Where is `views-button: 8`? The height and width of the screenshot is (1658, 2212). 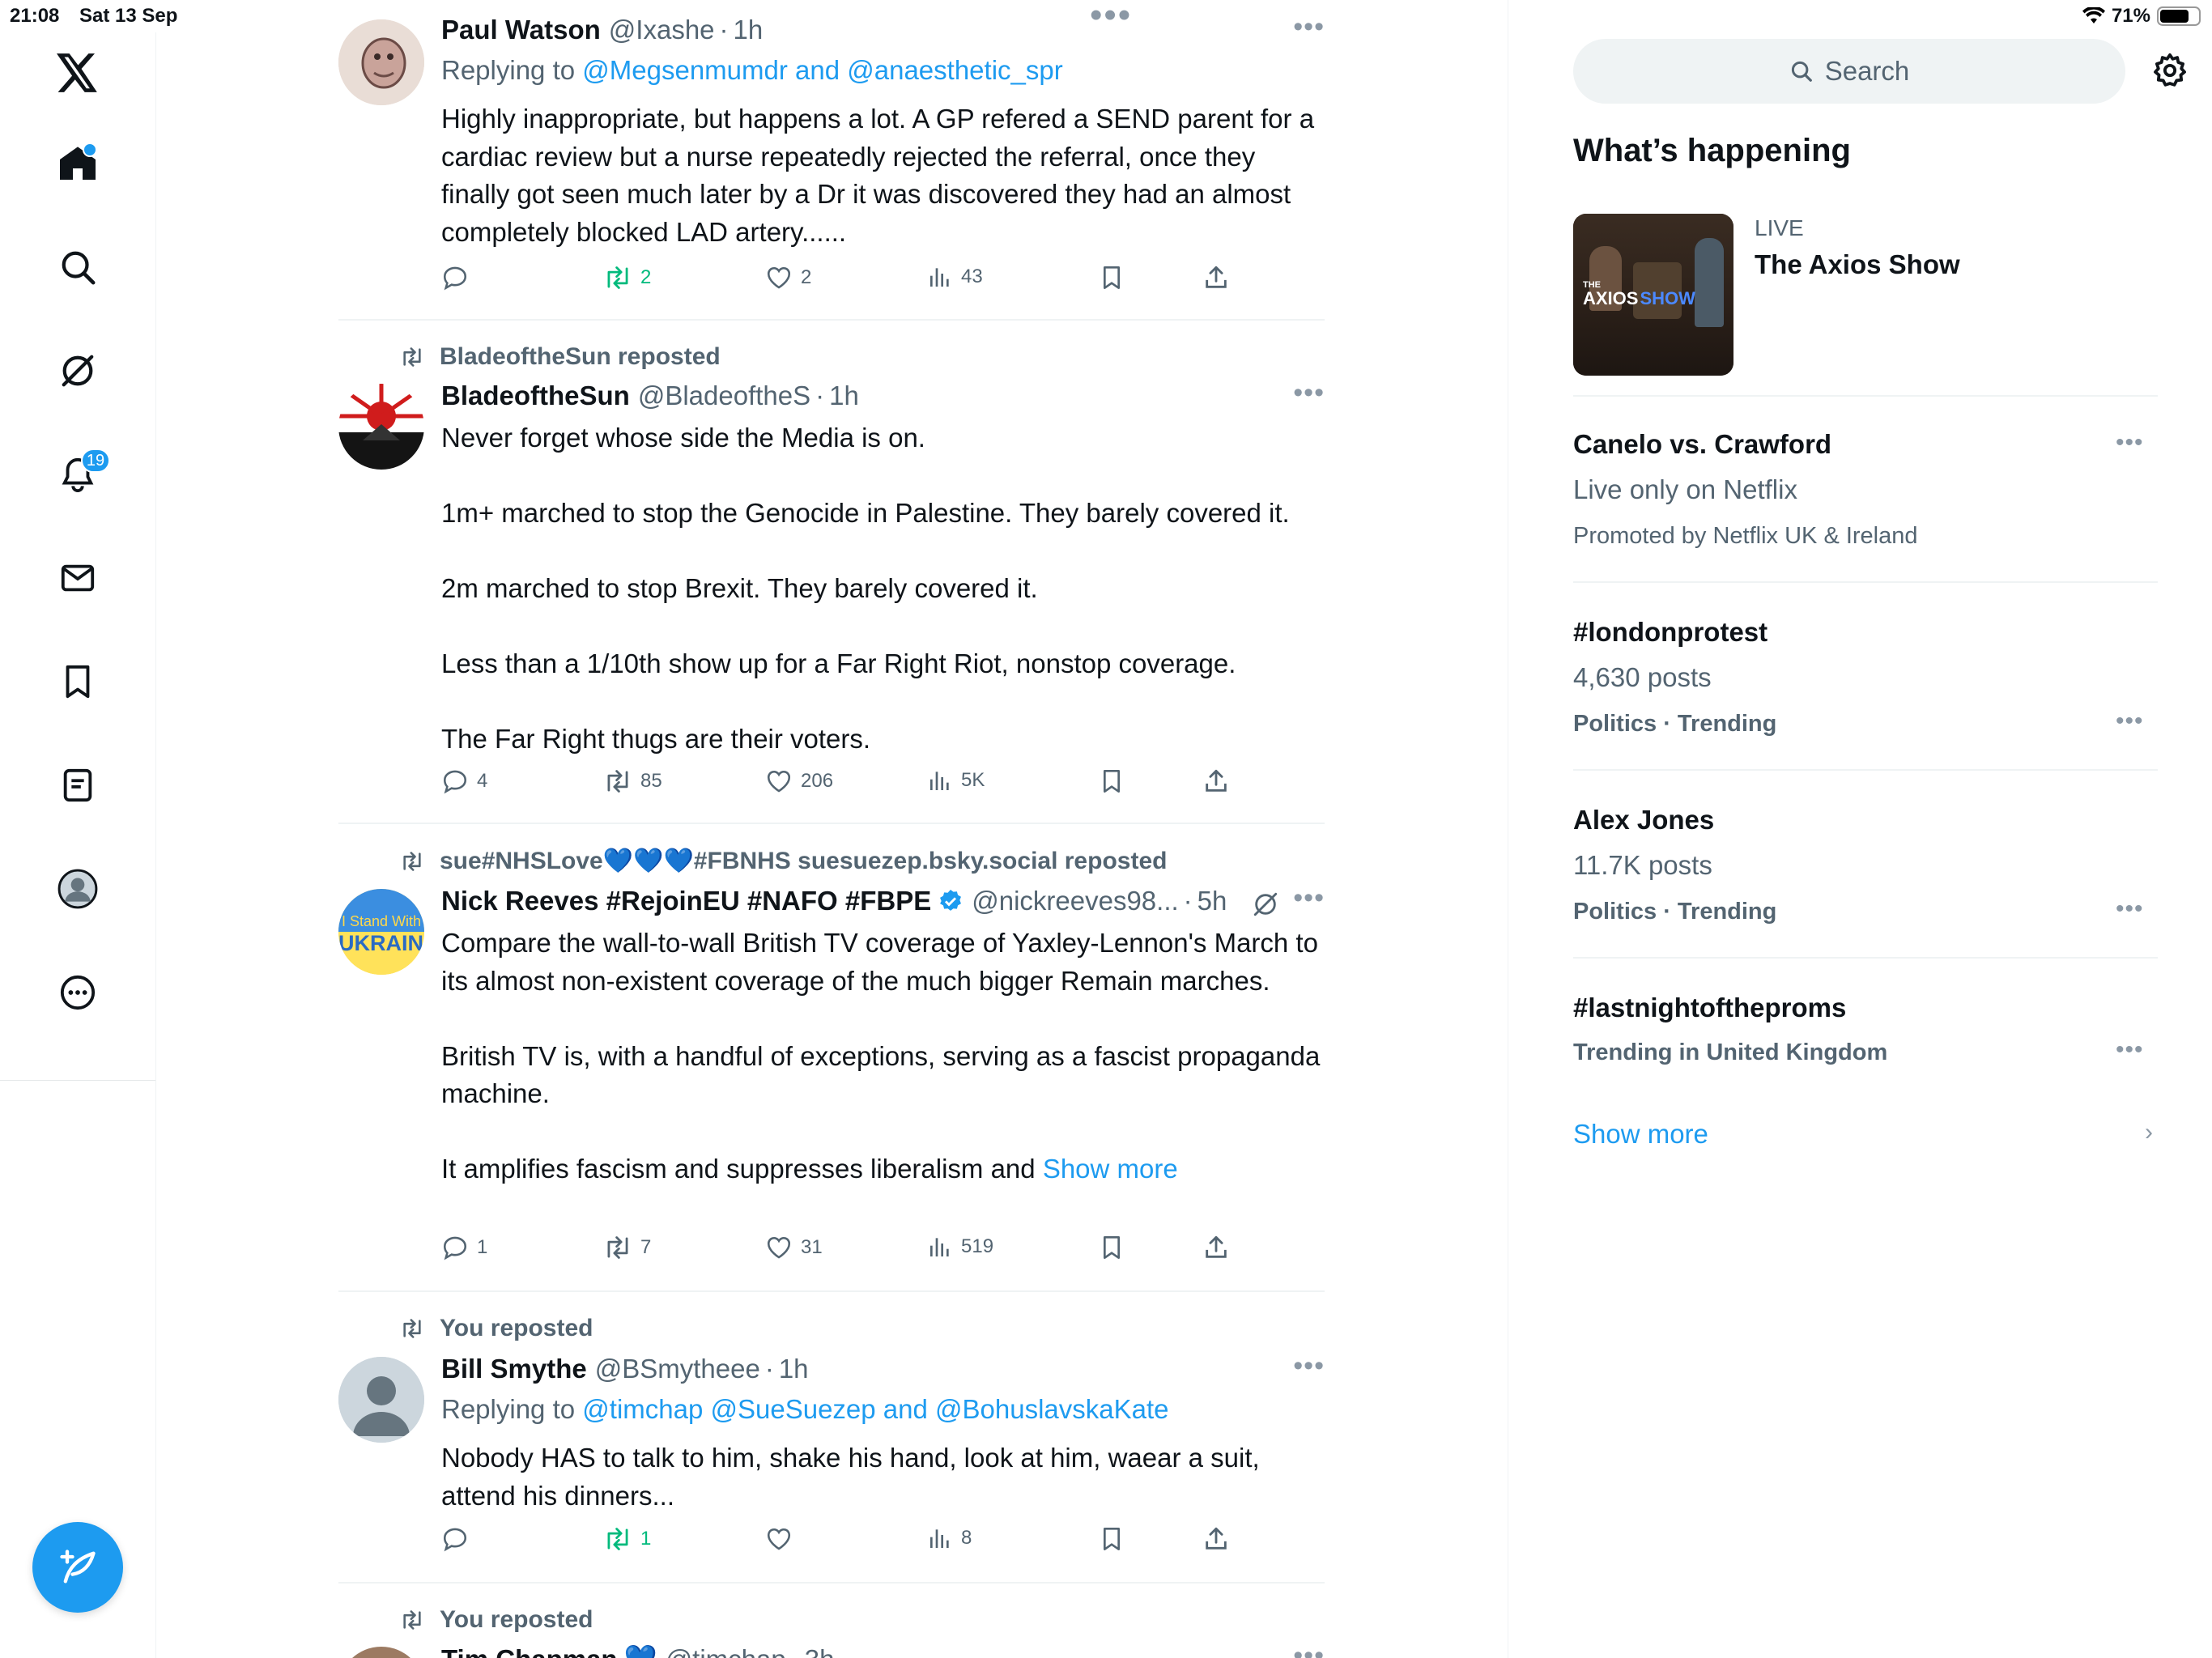
views-button: 8 is located at coordinates (950, 1538).